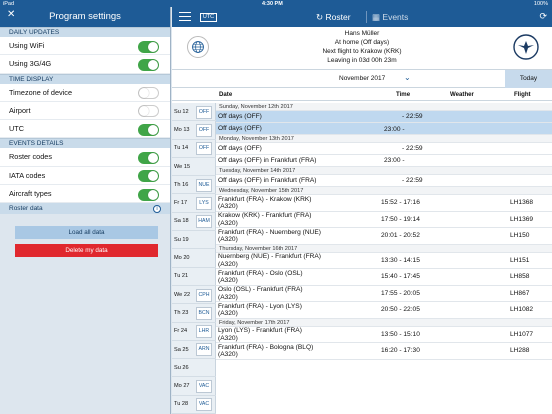  What do you see at coordinates (194, 350) in the screenshot?
I see `day-cell: Sa 25 ARN` at bounding box center [194, 350].